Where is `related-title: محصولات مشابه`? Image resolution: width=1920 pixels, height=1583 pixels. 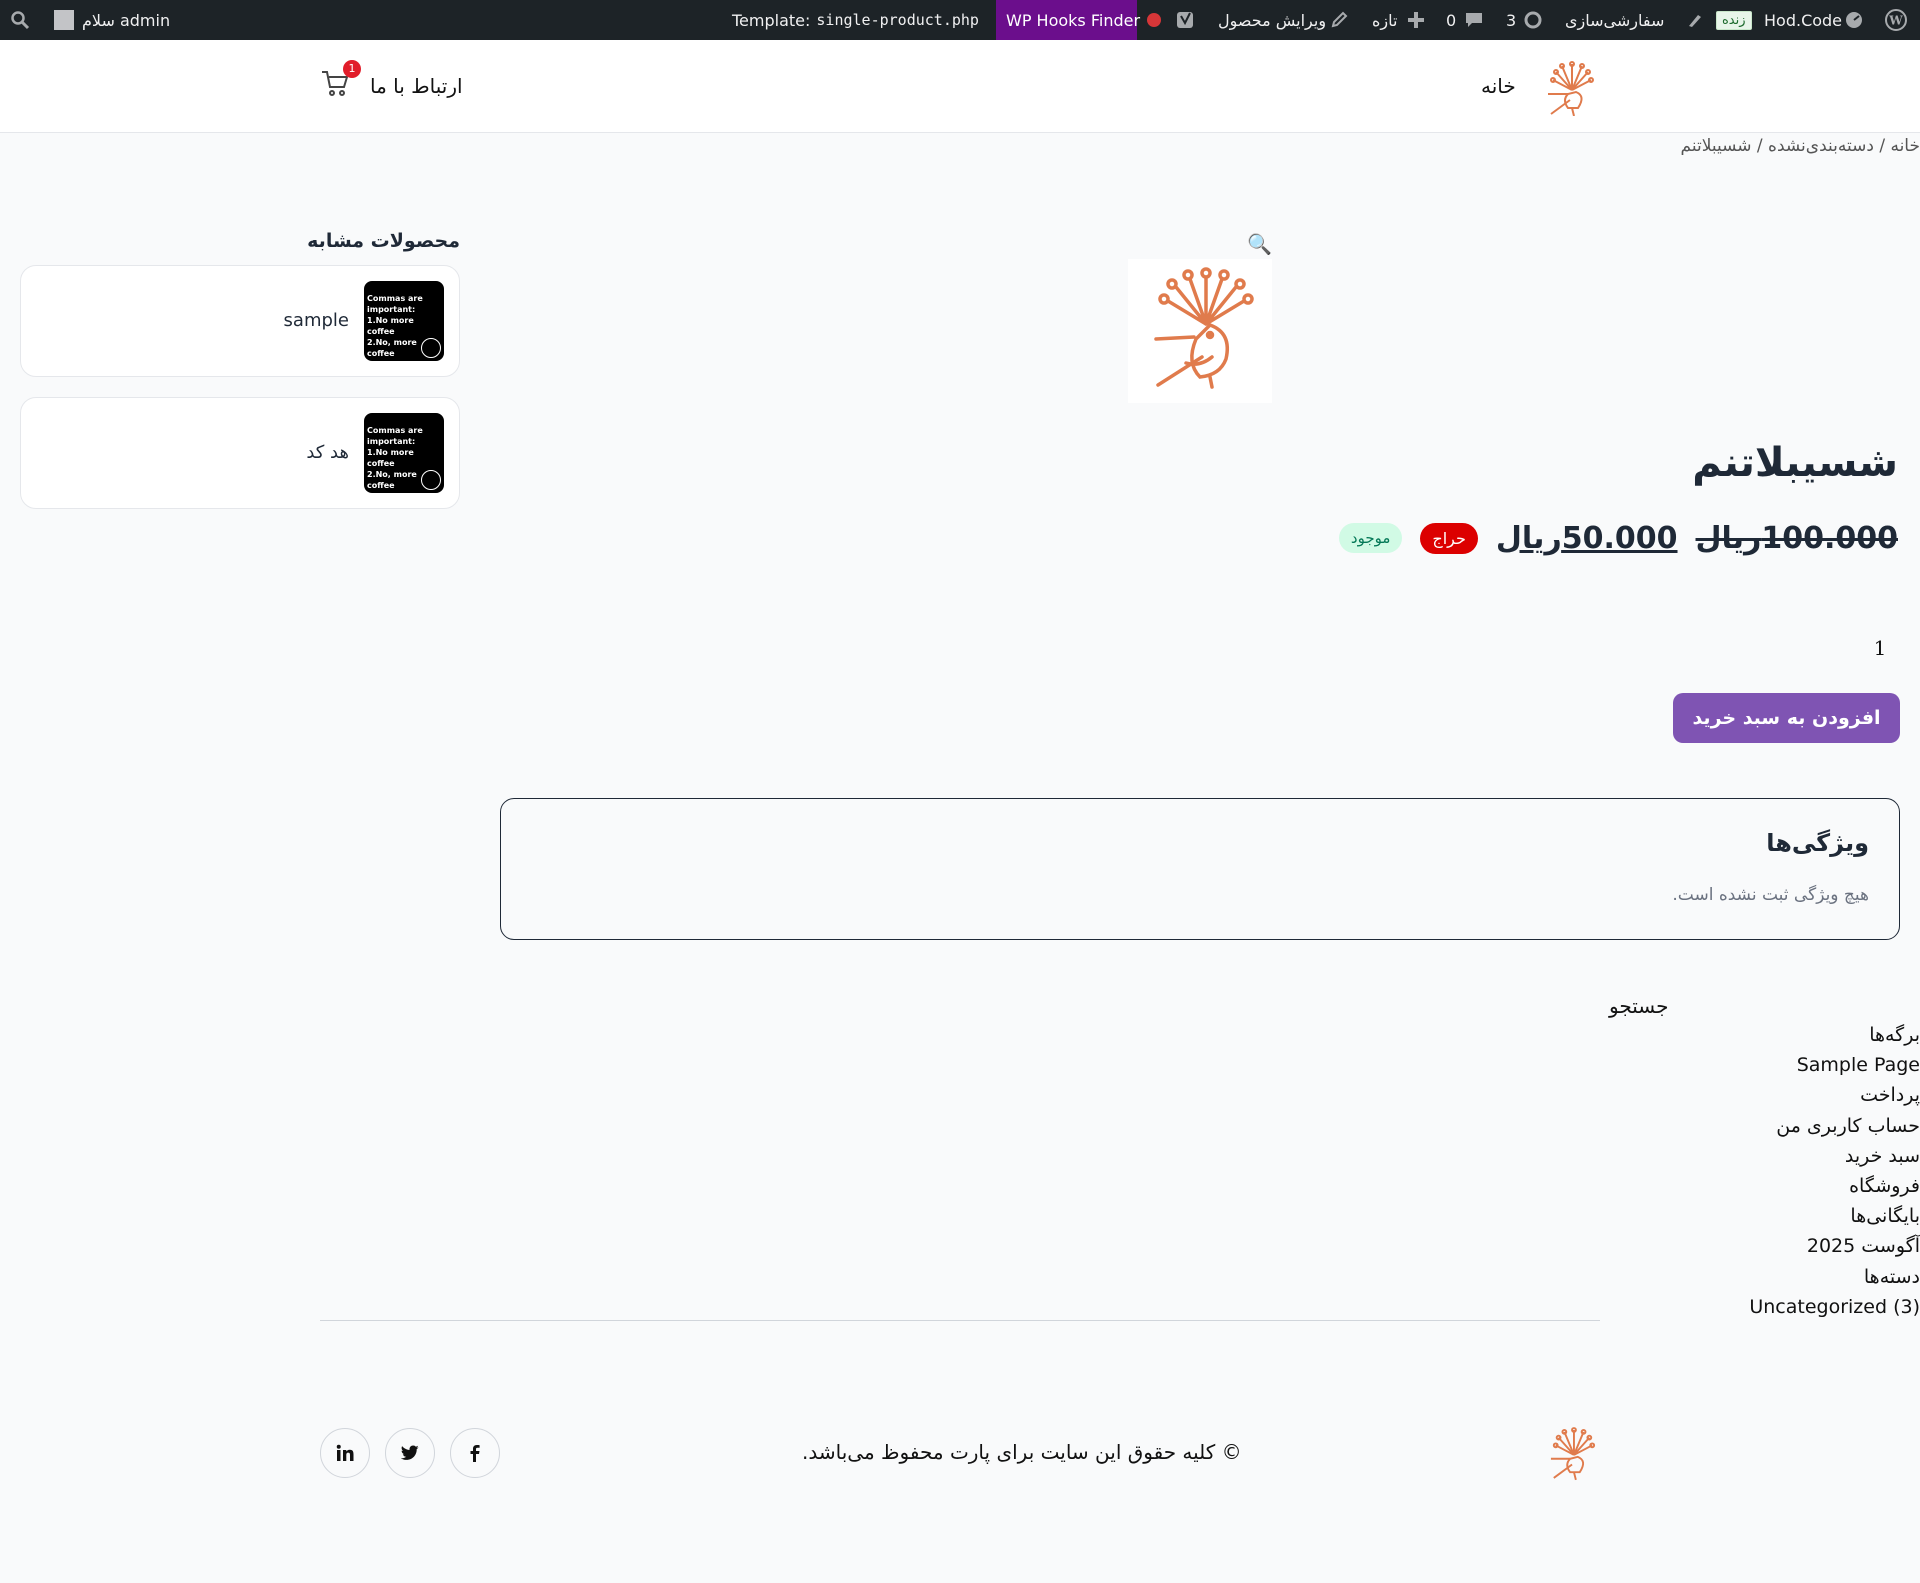 related-title: محصولات مشابه is located at coordinates (383, 241).